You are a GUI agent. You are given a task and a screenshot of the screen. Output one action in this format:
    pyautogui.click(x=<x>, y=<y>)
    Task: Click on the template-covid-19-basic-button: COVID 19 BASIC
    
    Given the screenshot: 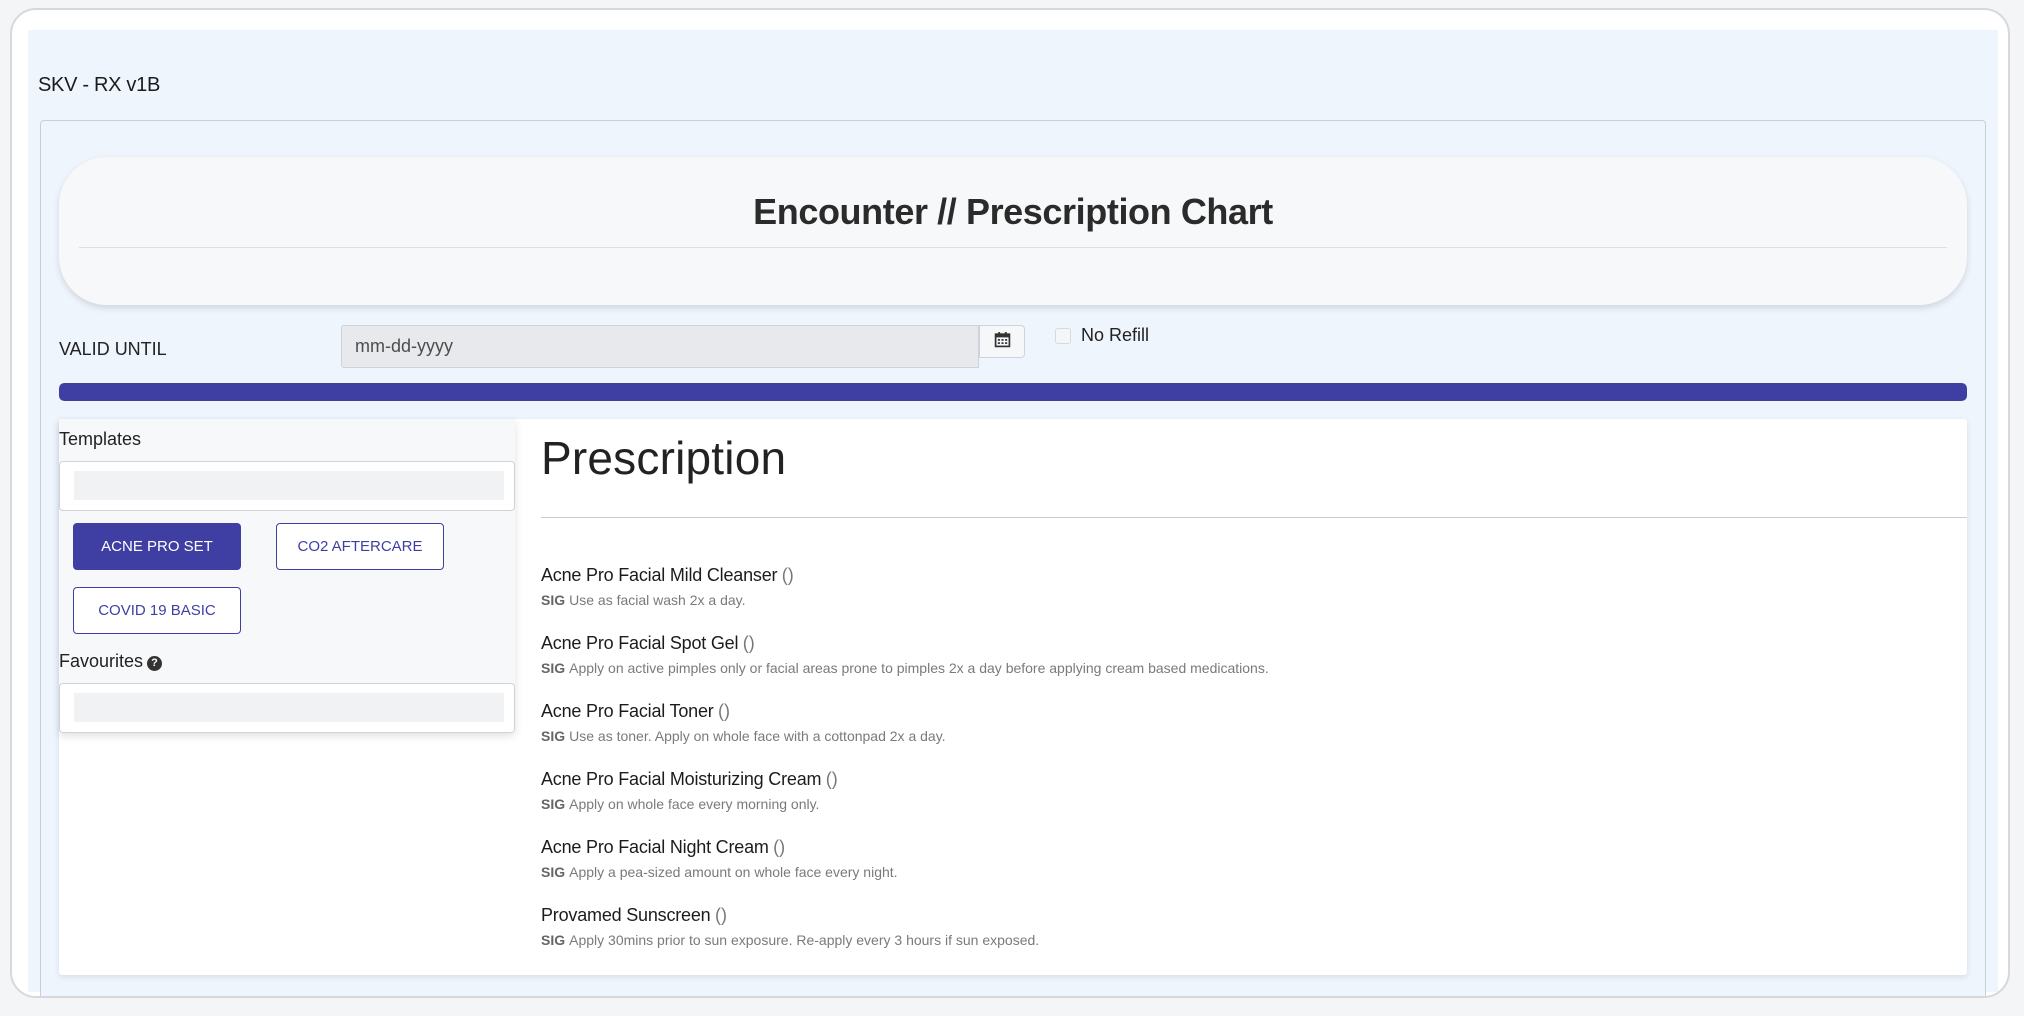 What is the action you would take?
    pyautogui.click(x=157, y=610)
    